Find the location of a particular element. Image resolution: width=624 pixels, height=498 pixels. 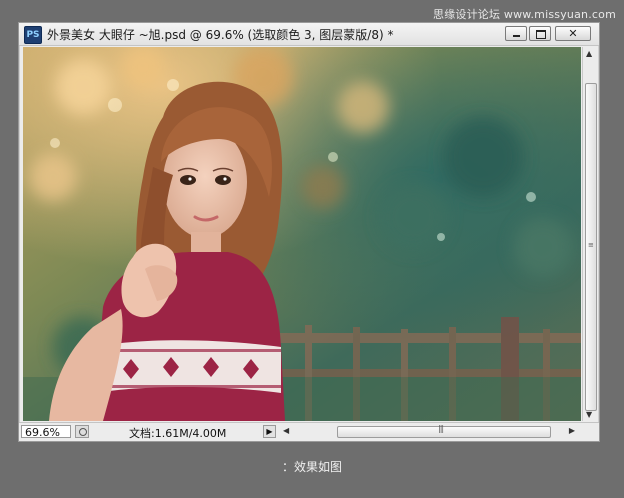

document-size-info: 文档:1.61M/4.00M is located at coordinates (178, 433).